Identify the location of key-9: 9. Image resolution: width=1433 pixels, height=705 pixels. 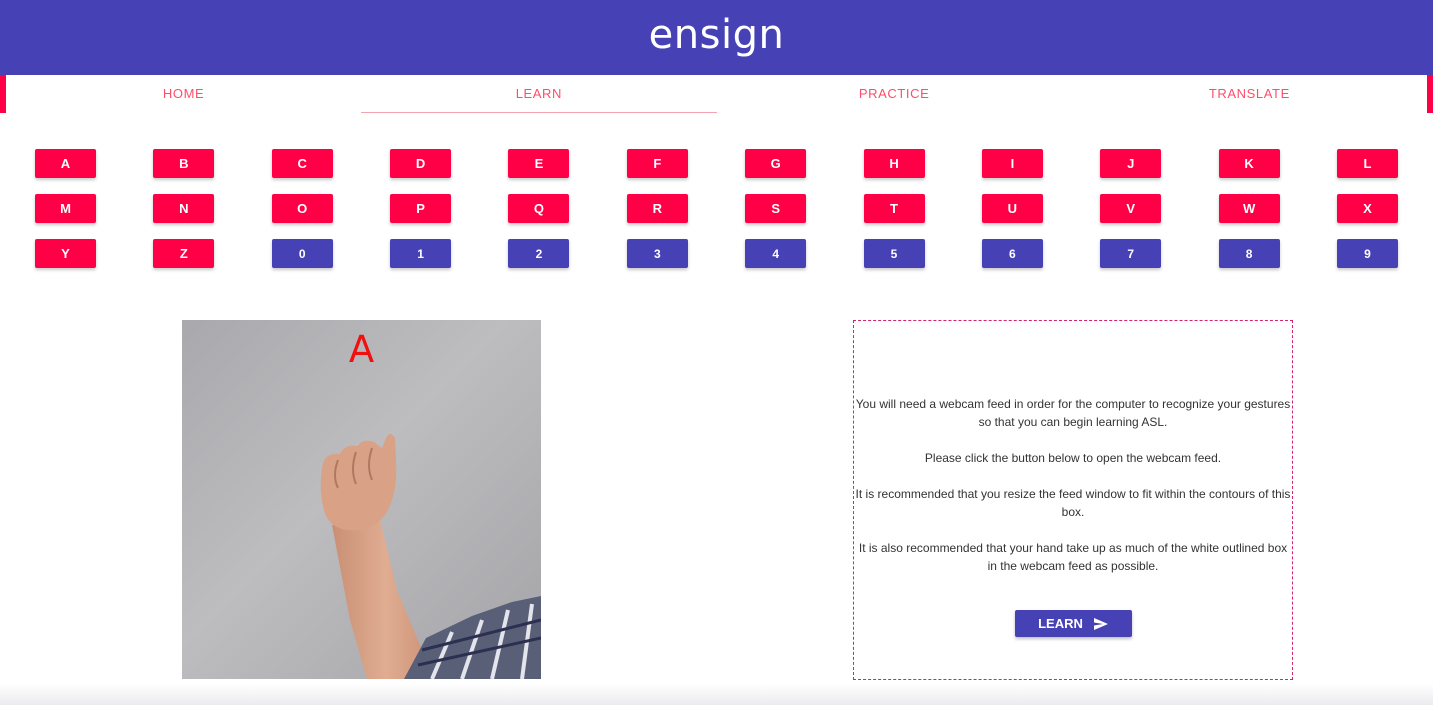
(1367, 253).